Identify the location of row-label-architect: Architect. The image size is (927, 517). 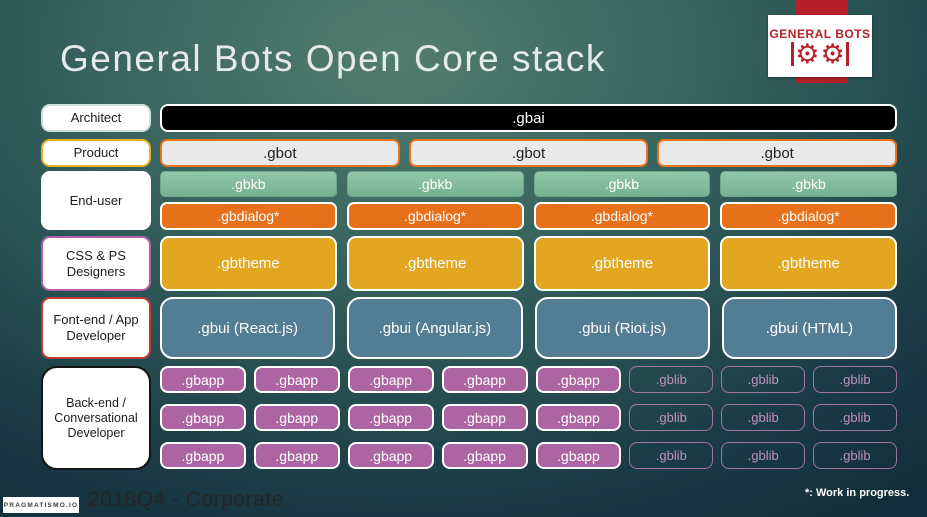
(96, 118).